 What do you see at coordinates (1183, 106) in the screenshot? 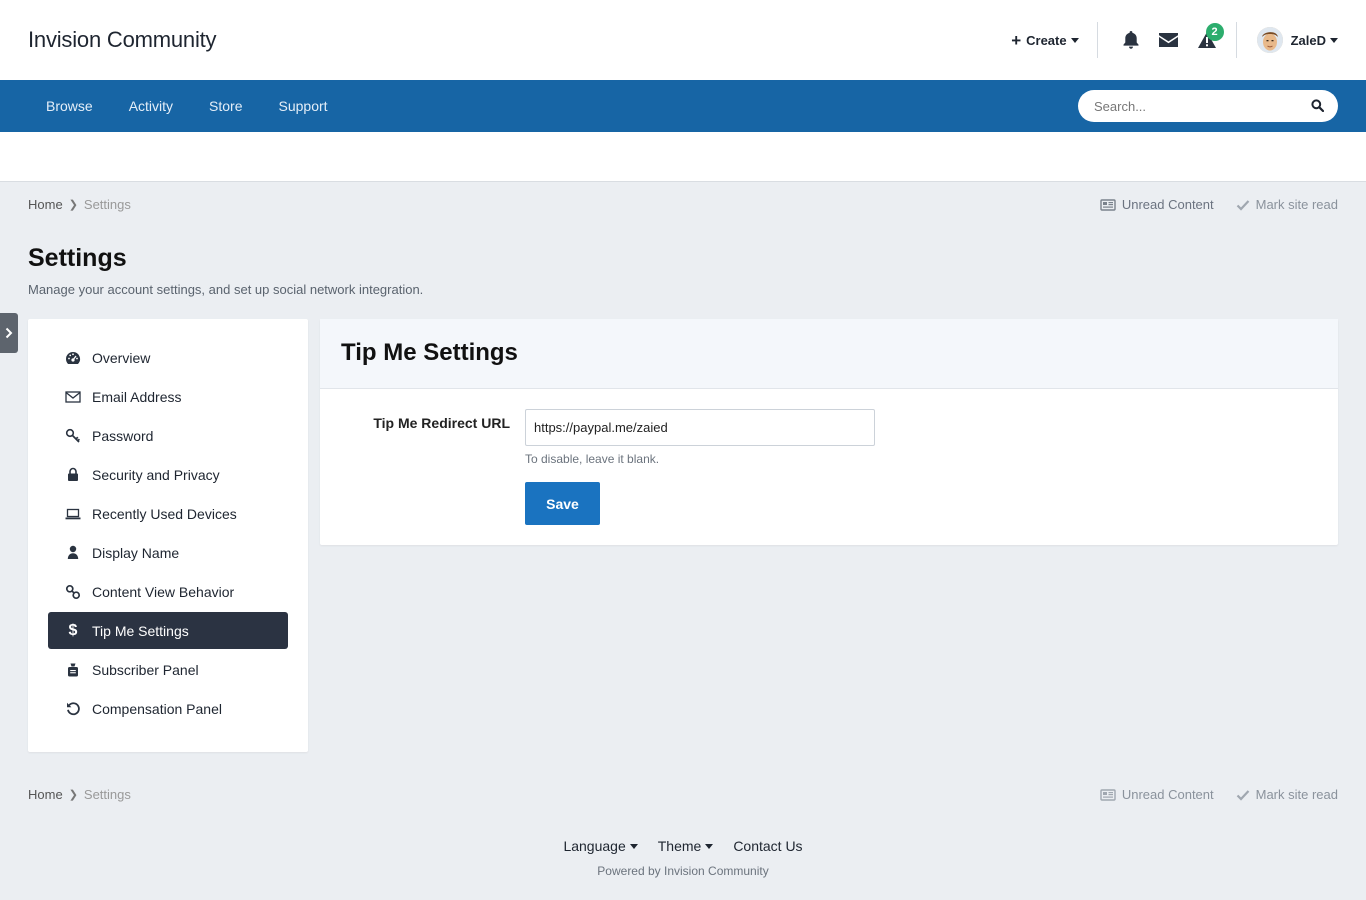
I see `search-input` at bounding box center [1183, 106].